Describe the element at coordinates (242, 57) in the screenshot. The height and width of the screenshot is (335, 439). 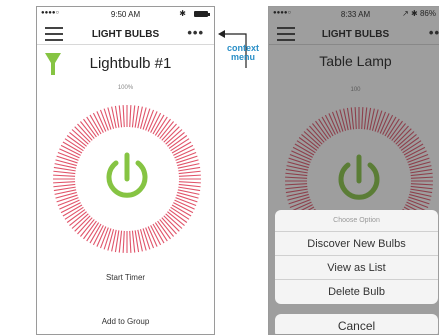
I see `annotation-line-2: menu` at that location.